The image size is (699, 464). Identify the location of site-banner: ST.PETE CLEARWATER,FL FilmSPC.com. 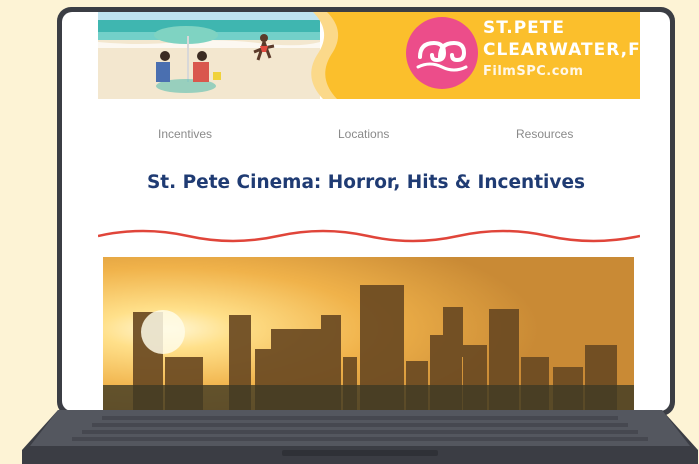
(369, 55).